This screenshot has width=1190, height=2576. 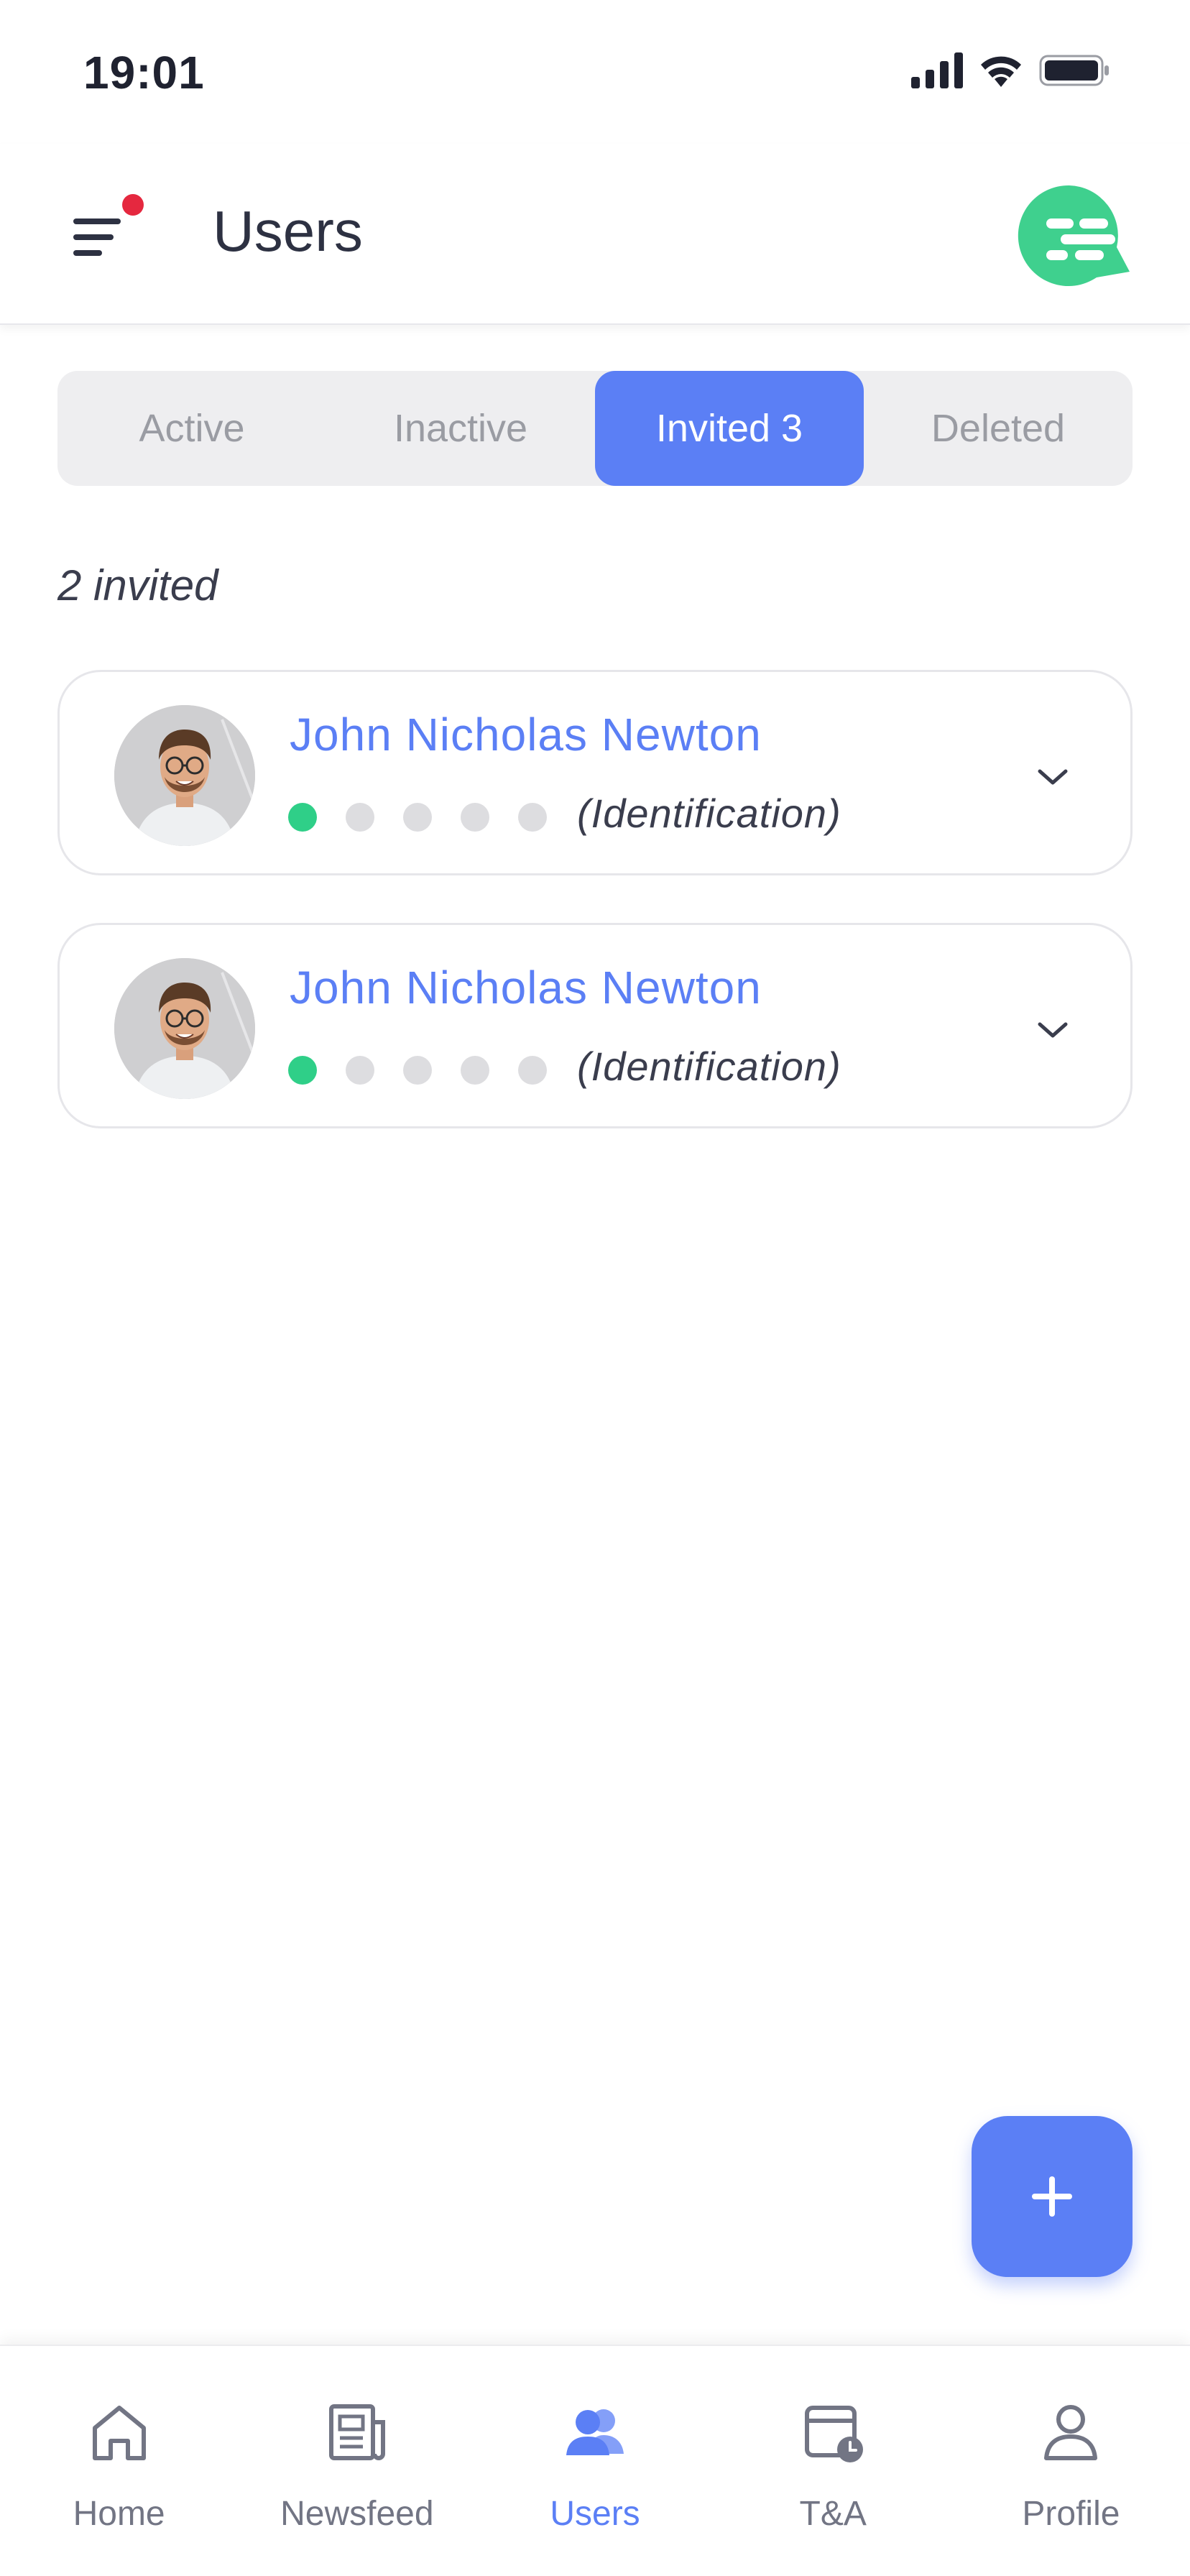 I want to click on nav-label-users: Users, so click(x=595, y=2514).